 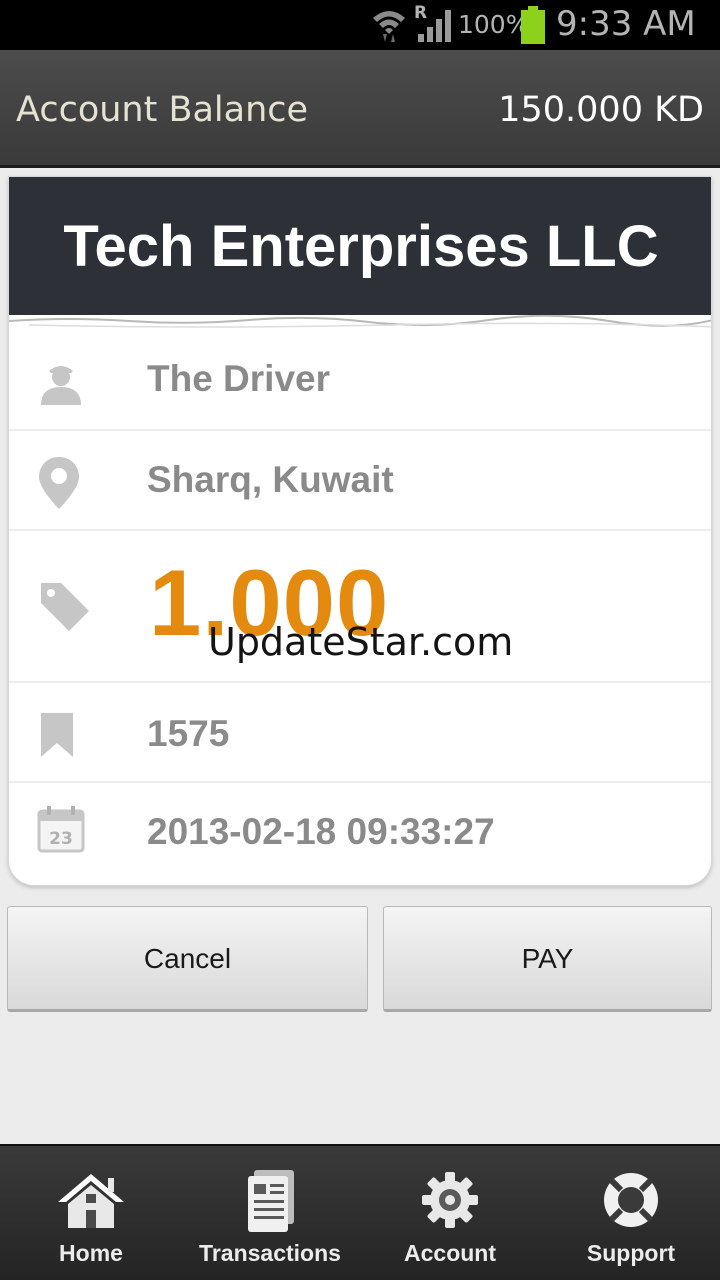 What do you see at coordinates (239, 378) in the screenshot?
I see `driver-name: The Driver` at bounding box center [239, 378].